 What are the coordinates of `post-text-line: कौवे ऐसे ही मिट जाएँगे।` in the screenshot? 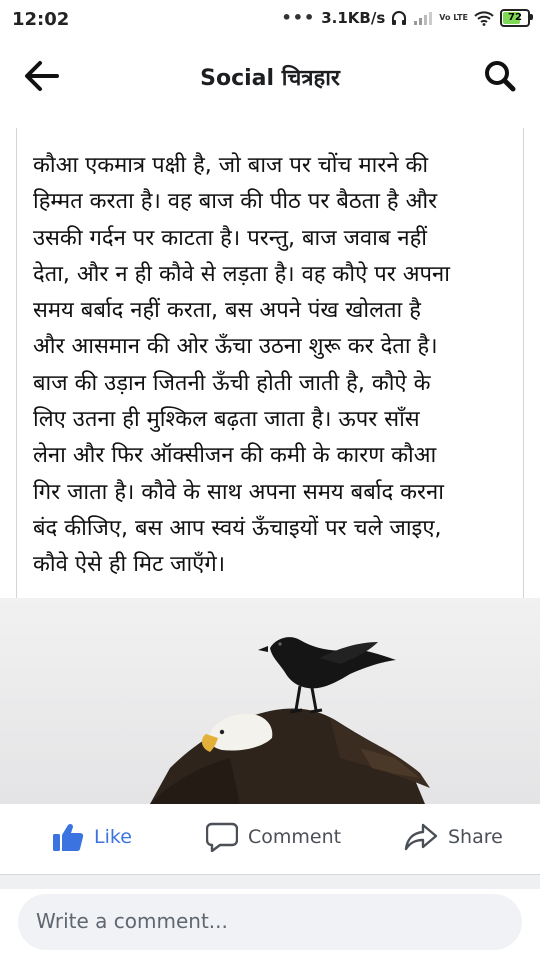 It's located at (129, 565).